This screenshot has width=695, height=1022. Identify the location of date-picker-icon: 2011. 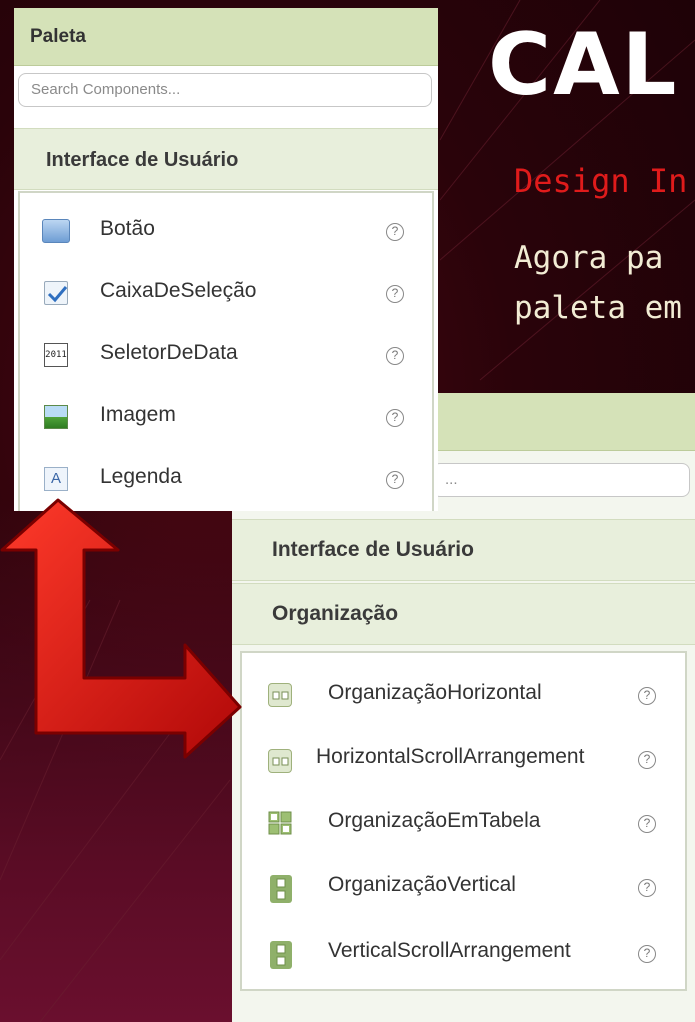
(56, 355).